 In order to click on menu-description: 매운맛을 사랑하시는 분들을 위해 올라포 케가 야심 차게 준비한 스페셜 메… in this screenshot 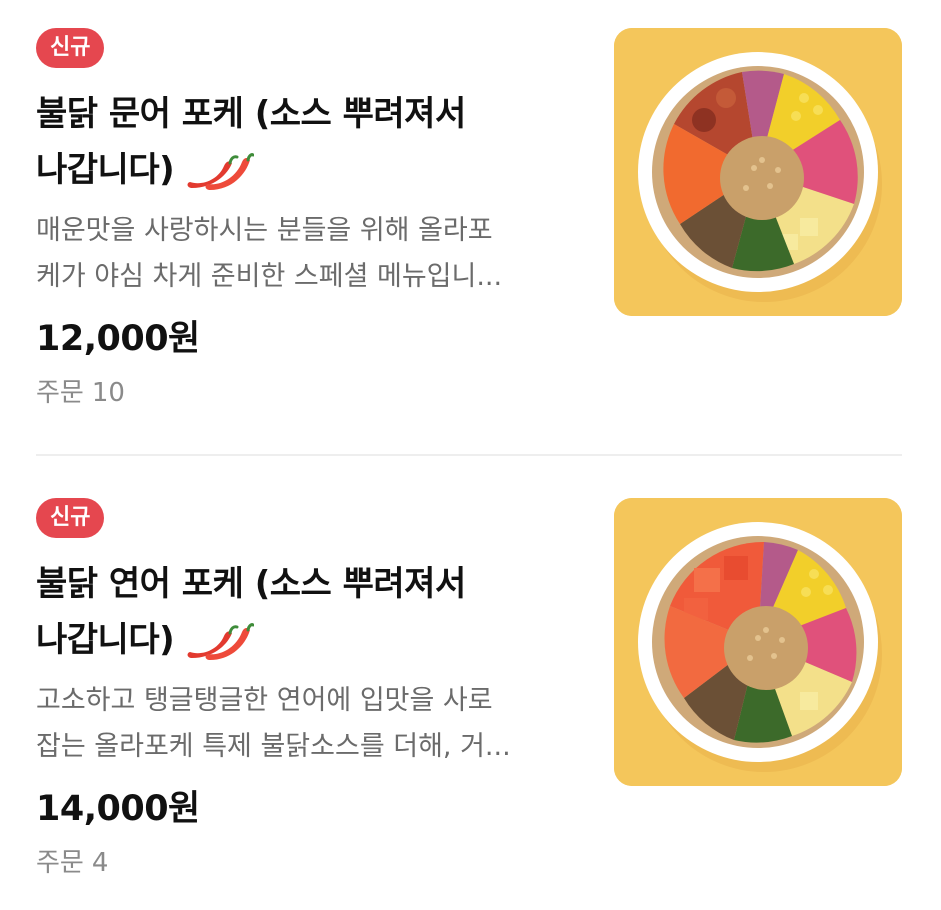, I will do `click(316, 254)`.